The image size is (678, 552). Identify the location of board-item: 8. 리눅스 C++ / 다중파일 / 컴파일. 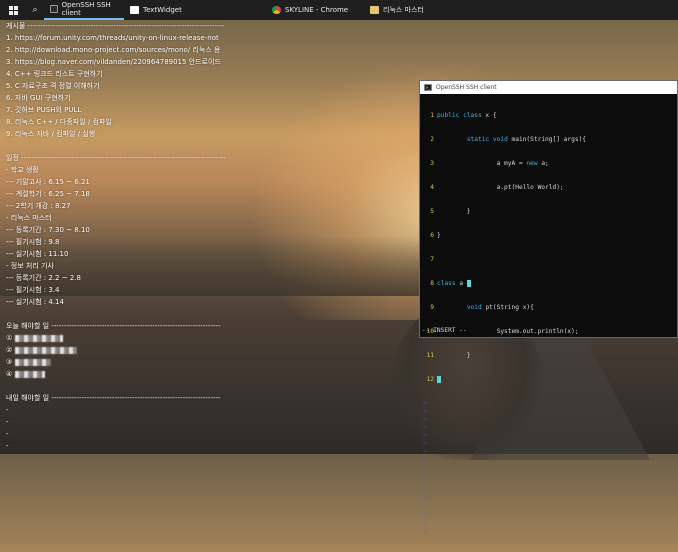
(59, 122).